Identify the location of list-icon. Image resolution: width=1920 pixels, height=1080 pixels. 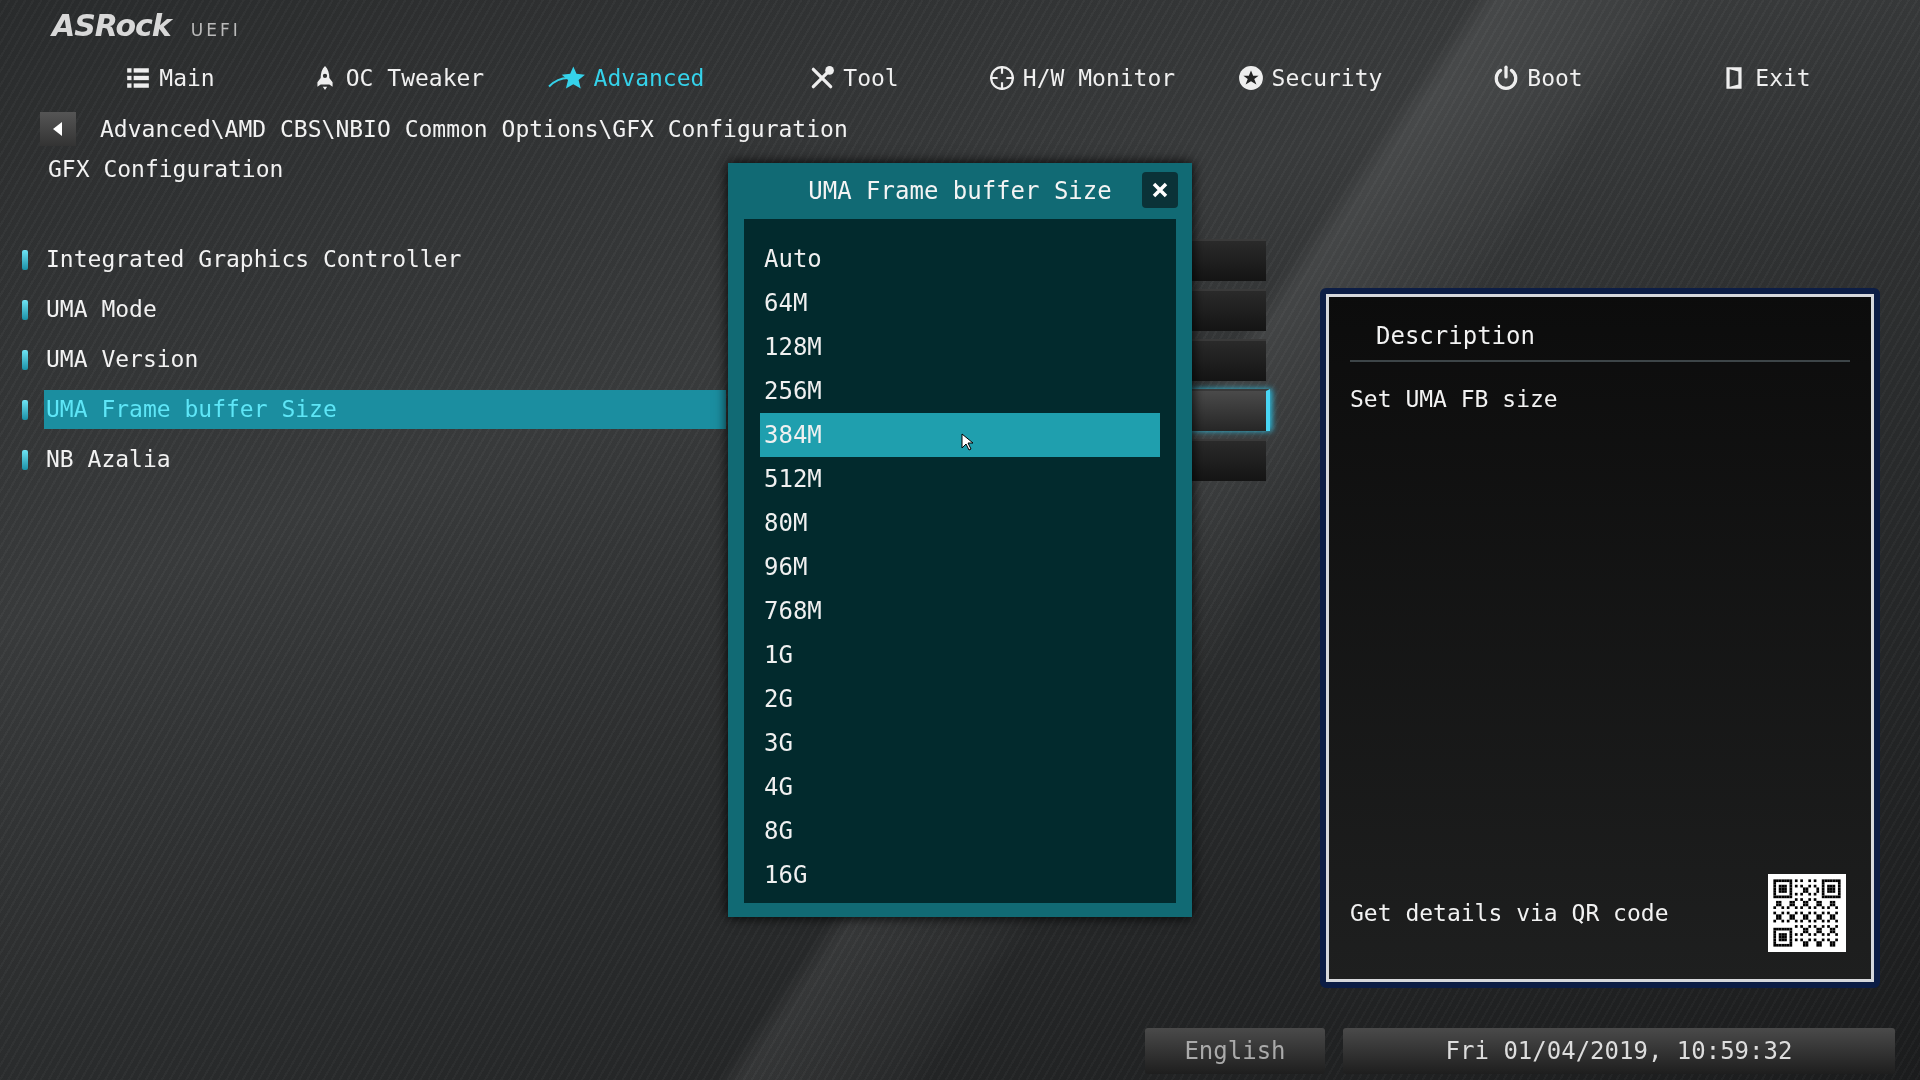
(138, 78).